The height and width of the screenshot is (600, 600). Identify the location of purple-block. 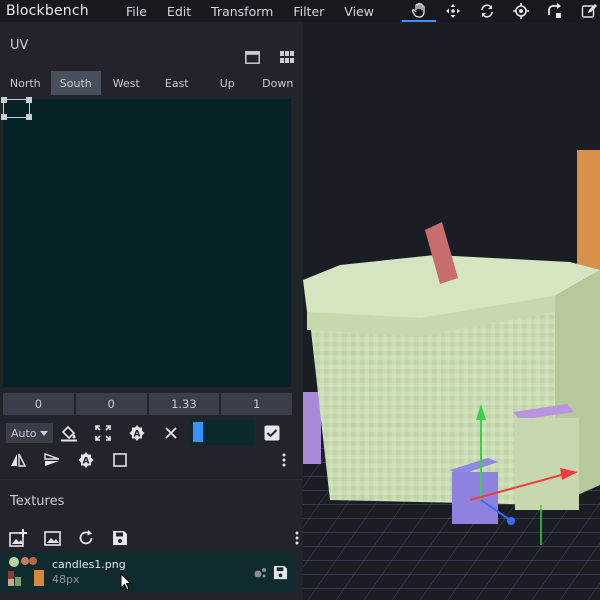
(312, 428).